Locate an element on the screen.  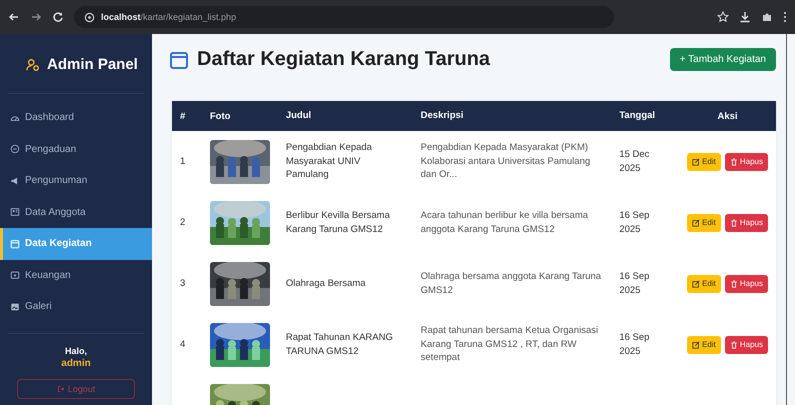
address-field: localhost/kartar/kegiatan_list.php is located at coordinates (344, 17).